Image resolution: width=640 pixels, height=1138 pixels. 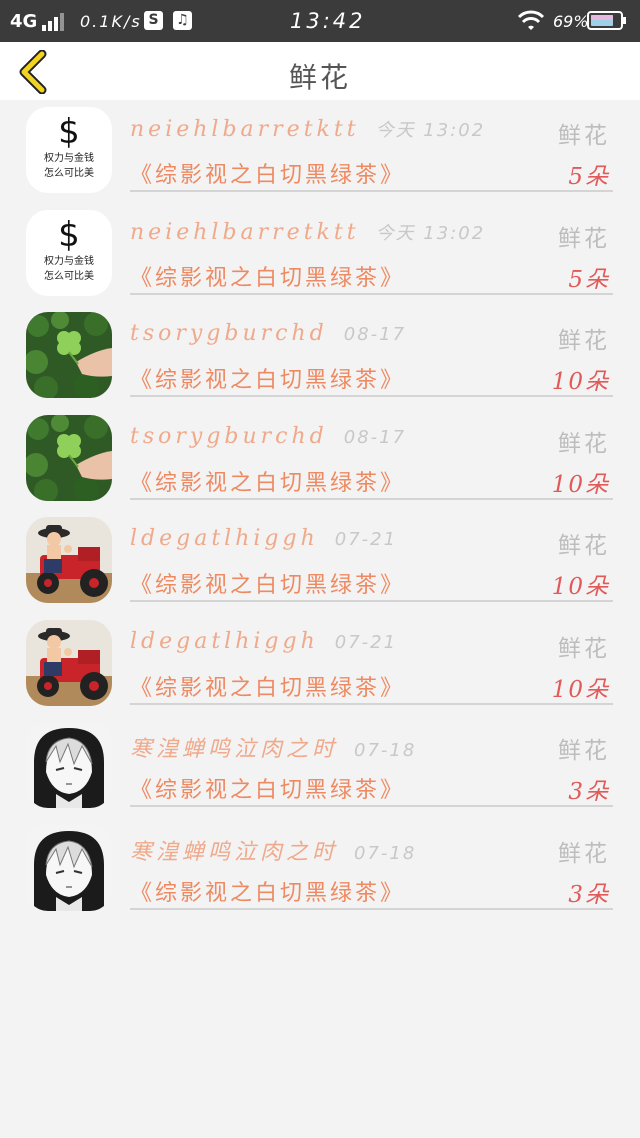 What do you see at coordinates (55, 21) in the screenshot?
I see `signal-icon` at bounding box center [55, 21].